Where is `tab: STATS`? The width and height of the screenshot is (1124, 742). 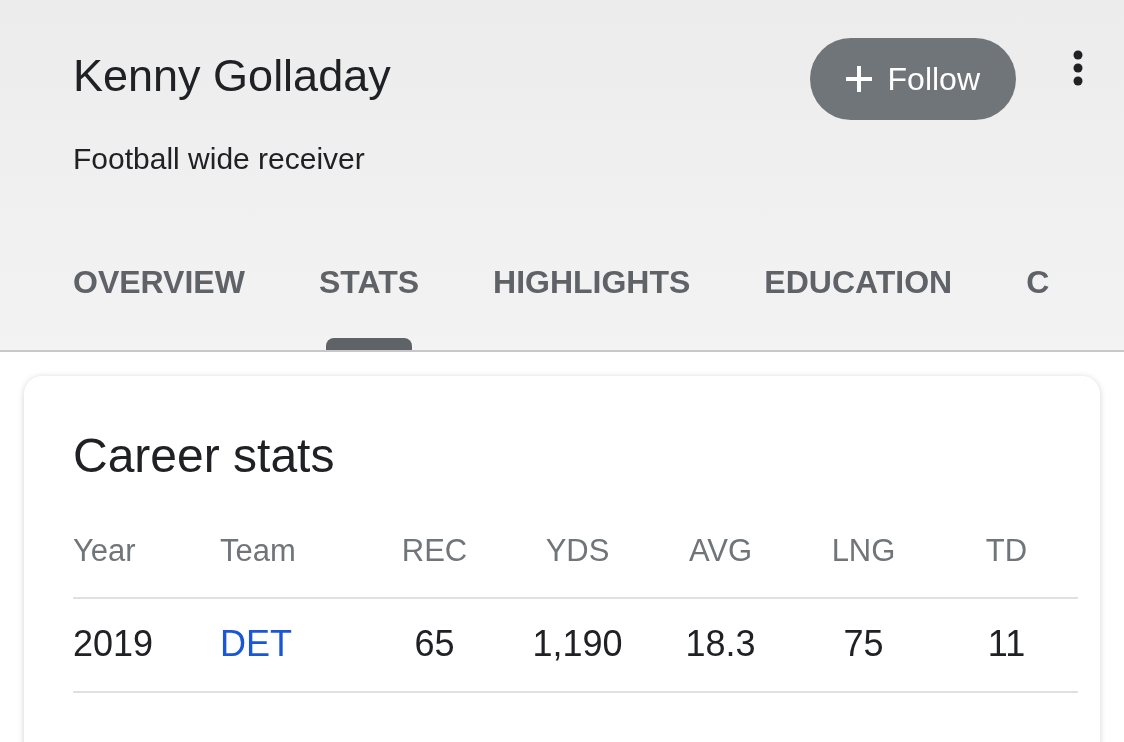 tab: STATS is located at coordinates (369, 264).